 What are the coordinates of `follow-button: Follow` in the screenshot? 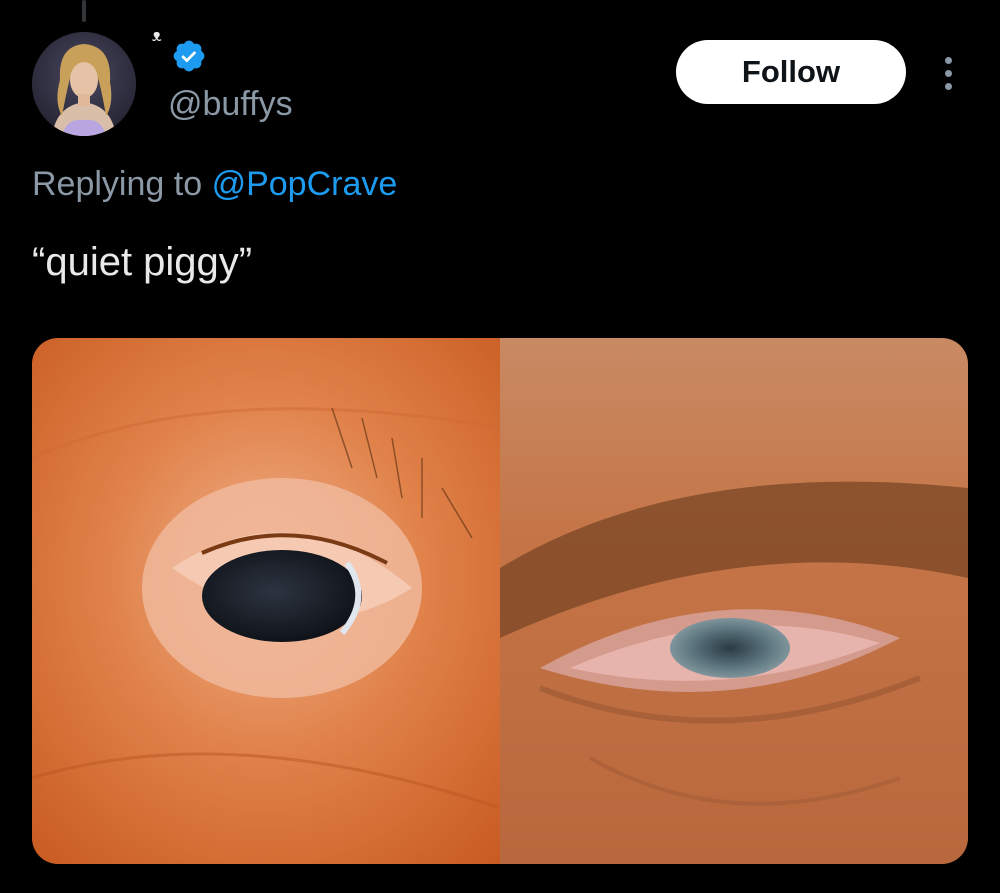 It's located at (791, 72).